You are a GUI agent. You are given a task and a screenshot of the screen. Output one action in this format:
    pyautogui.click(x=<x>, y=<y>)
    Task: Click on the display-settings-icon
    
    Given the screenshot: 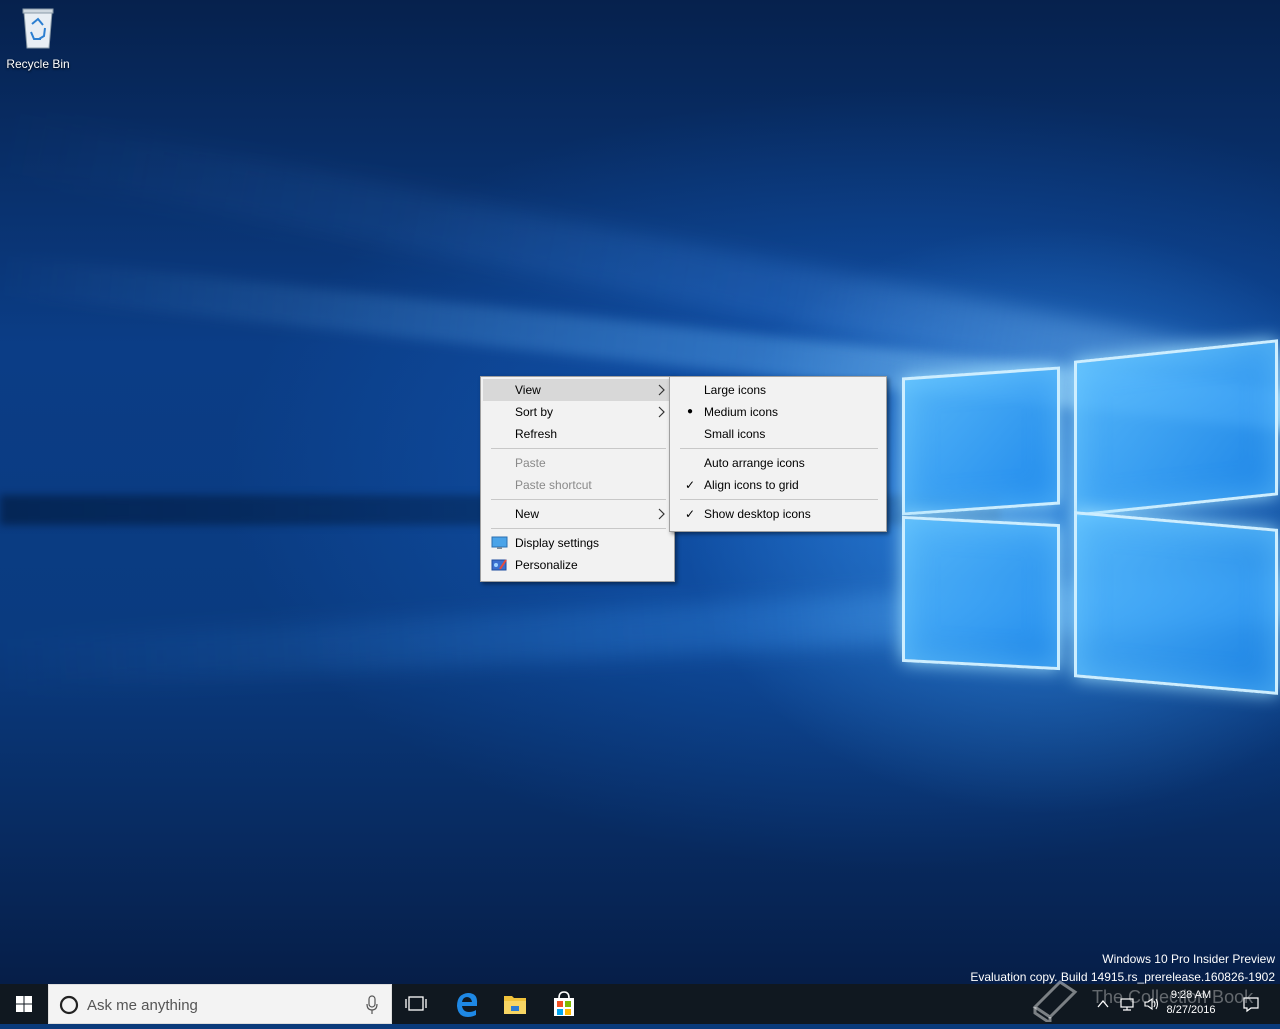 What is the action you would take?
    pyautogui.click(x=499, y=542)
    